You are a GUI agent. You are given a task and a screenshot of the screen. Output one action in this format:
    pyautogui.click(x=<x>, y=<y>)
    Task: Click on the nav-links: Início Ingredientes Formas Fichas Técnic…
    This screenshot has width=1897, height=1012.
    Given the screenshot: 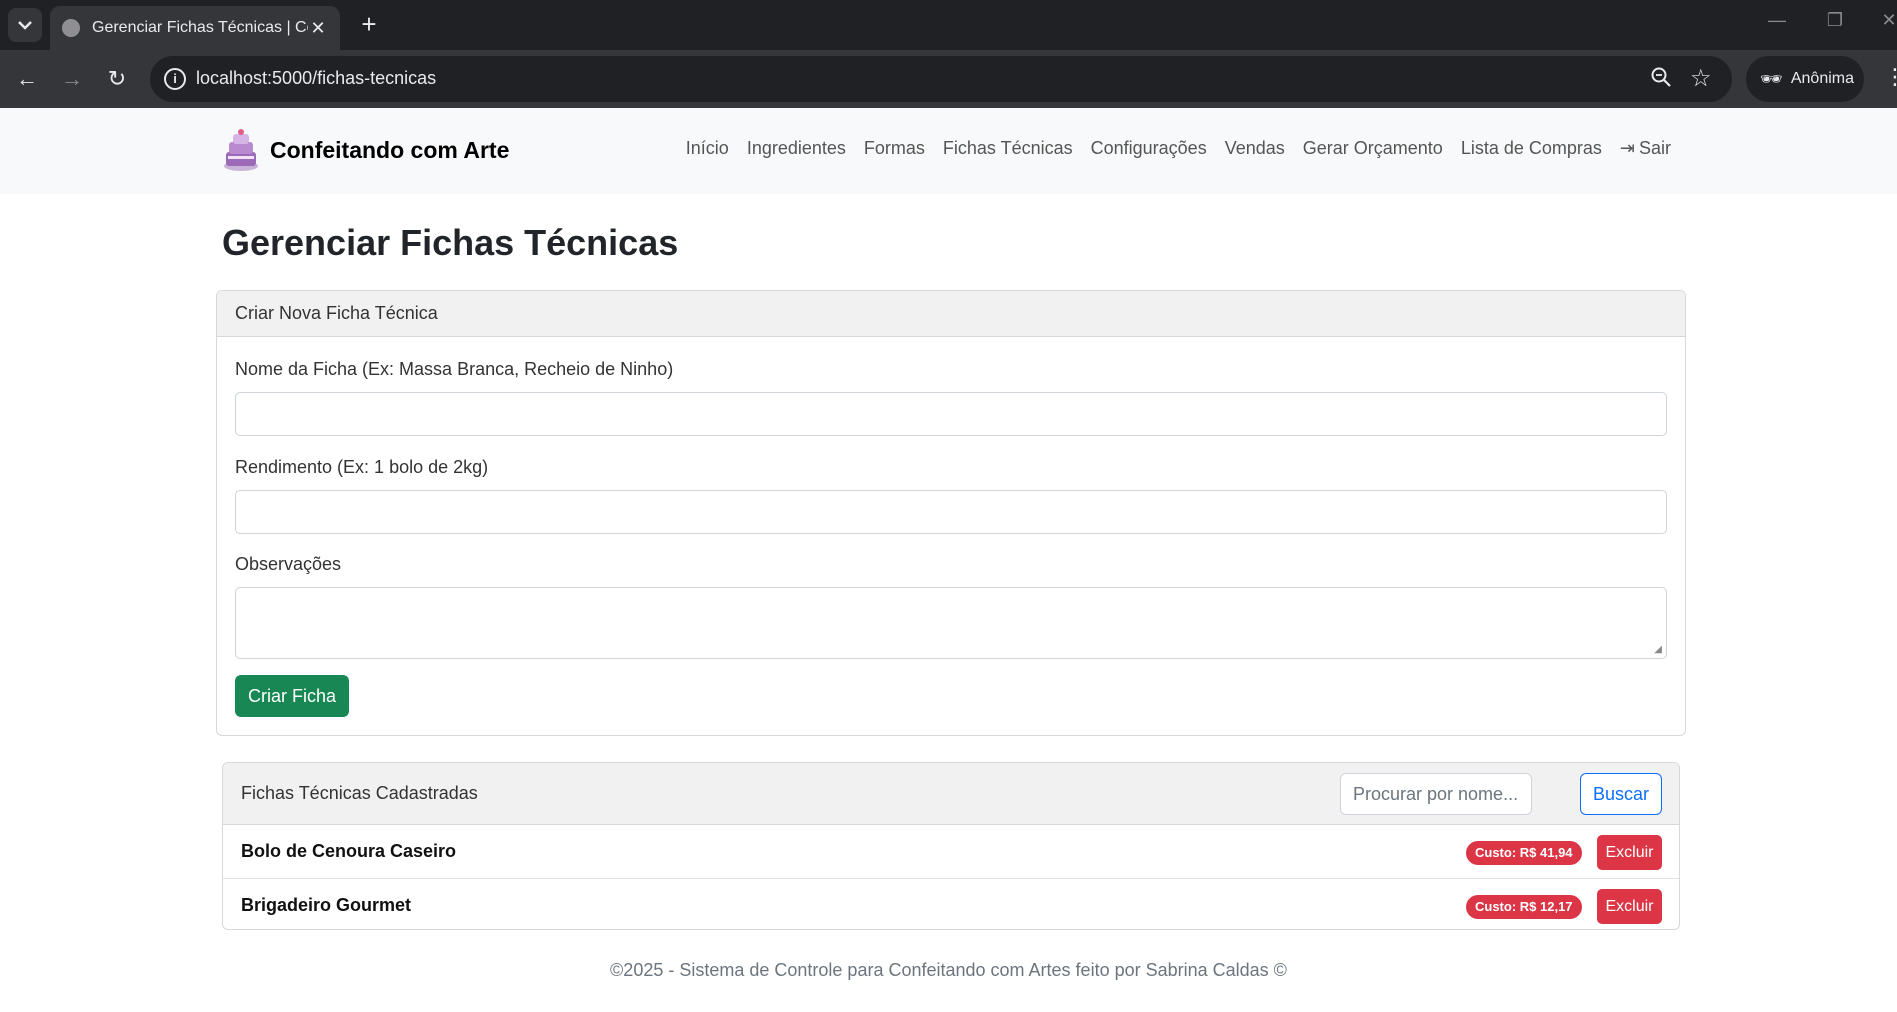 What is the action you would take?
    pyautogui.click(x=1178, y=148)
    